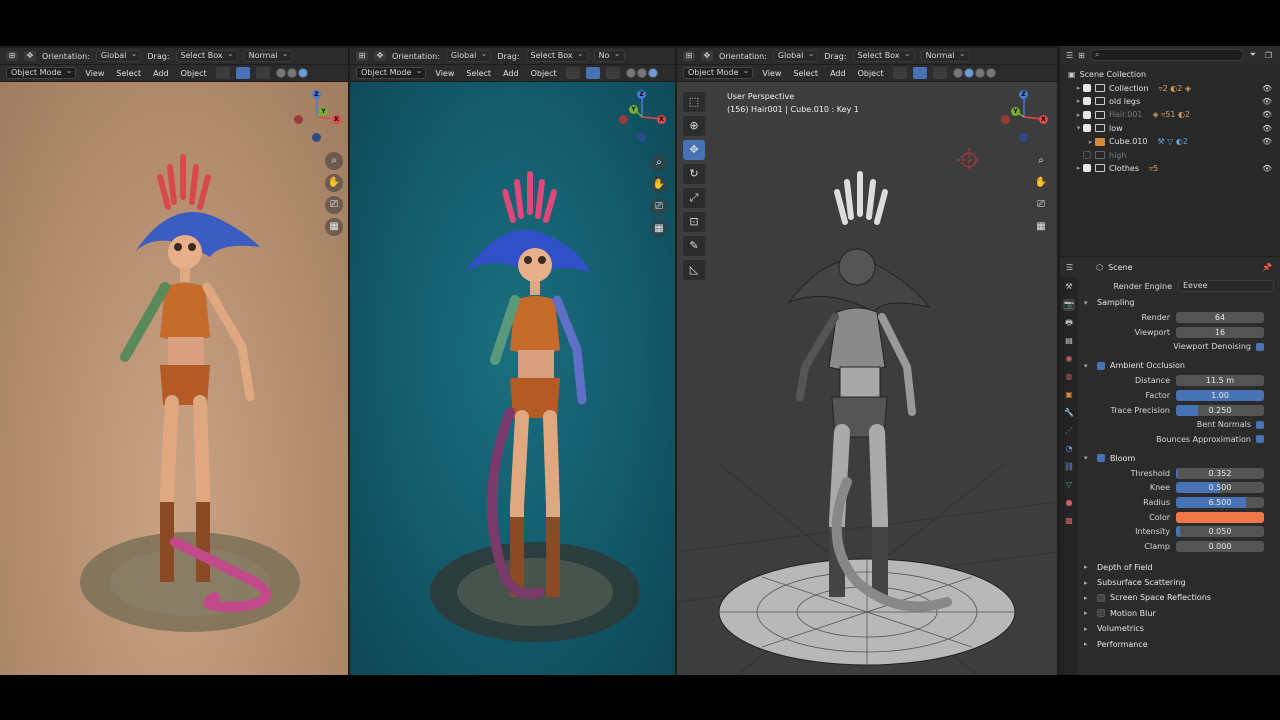 This screenshot has width=1280, height=720. Describe the element at coordinates (1178, 365) in the screenshot. I see `ao-panel-header: ▾ Ambient Occlusion` at that location.